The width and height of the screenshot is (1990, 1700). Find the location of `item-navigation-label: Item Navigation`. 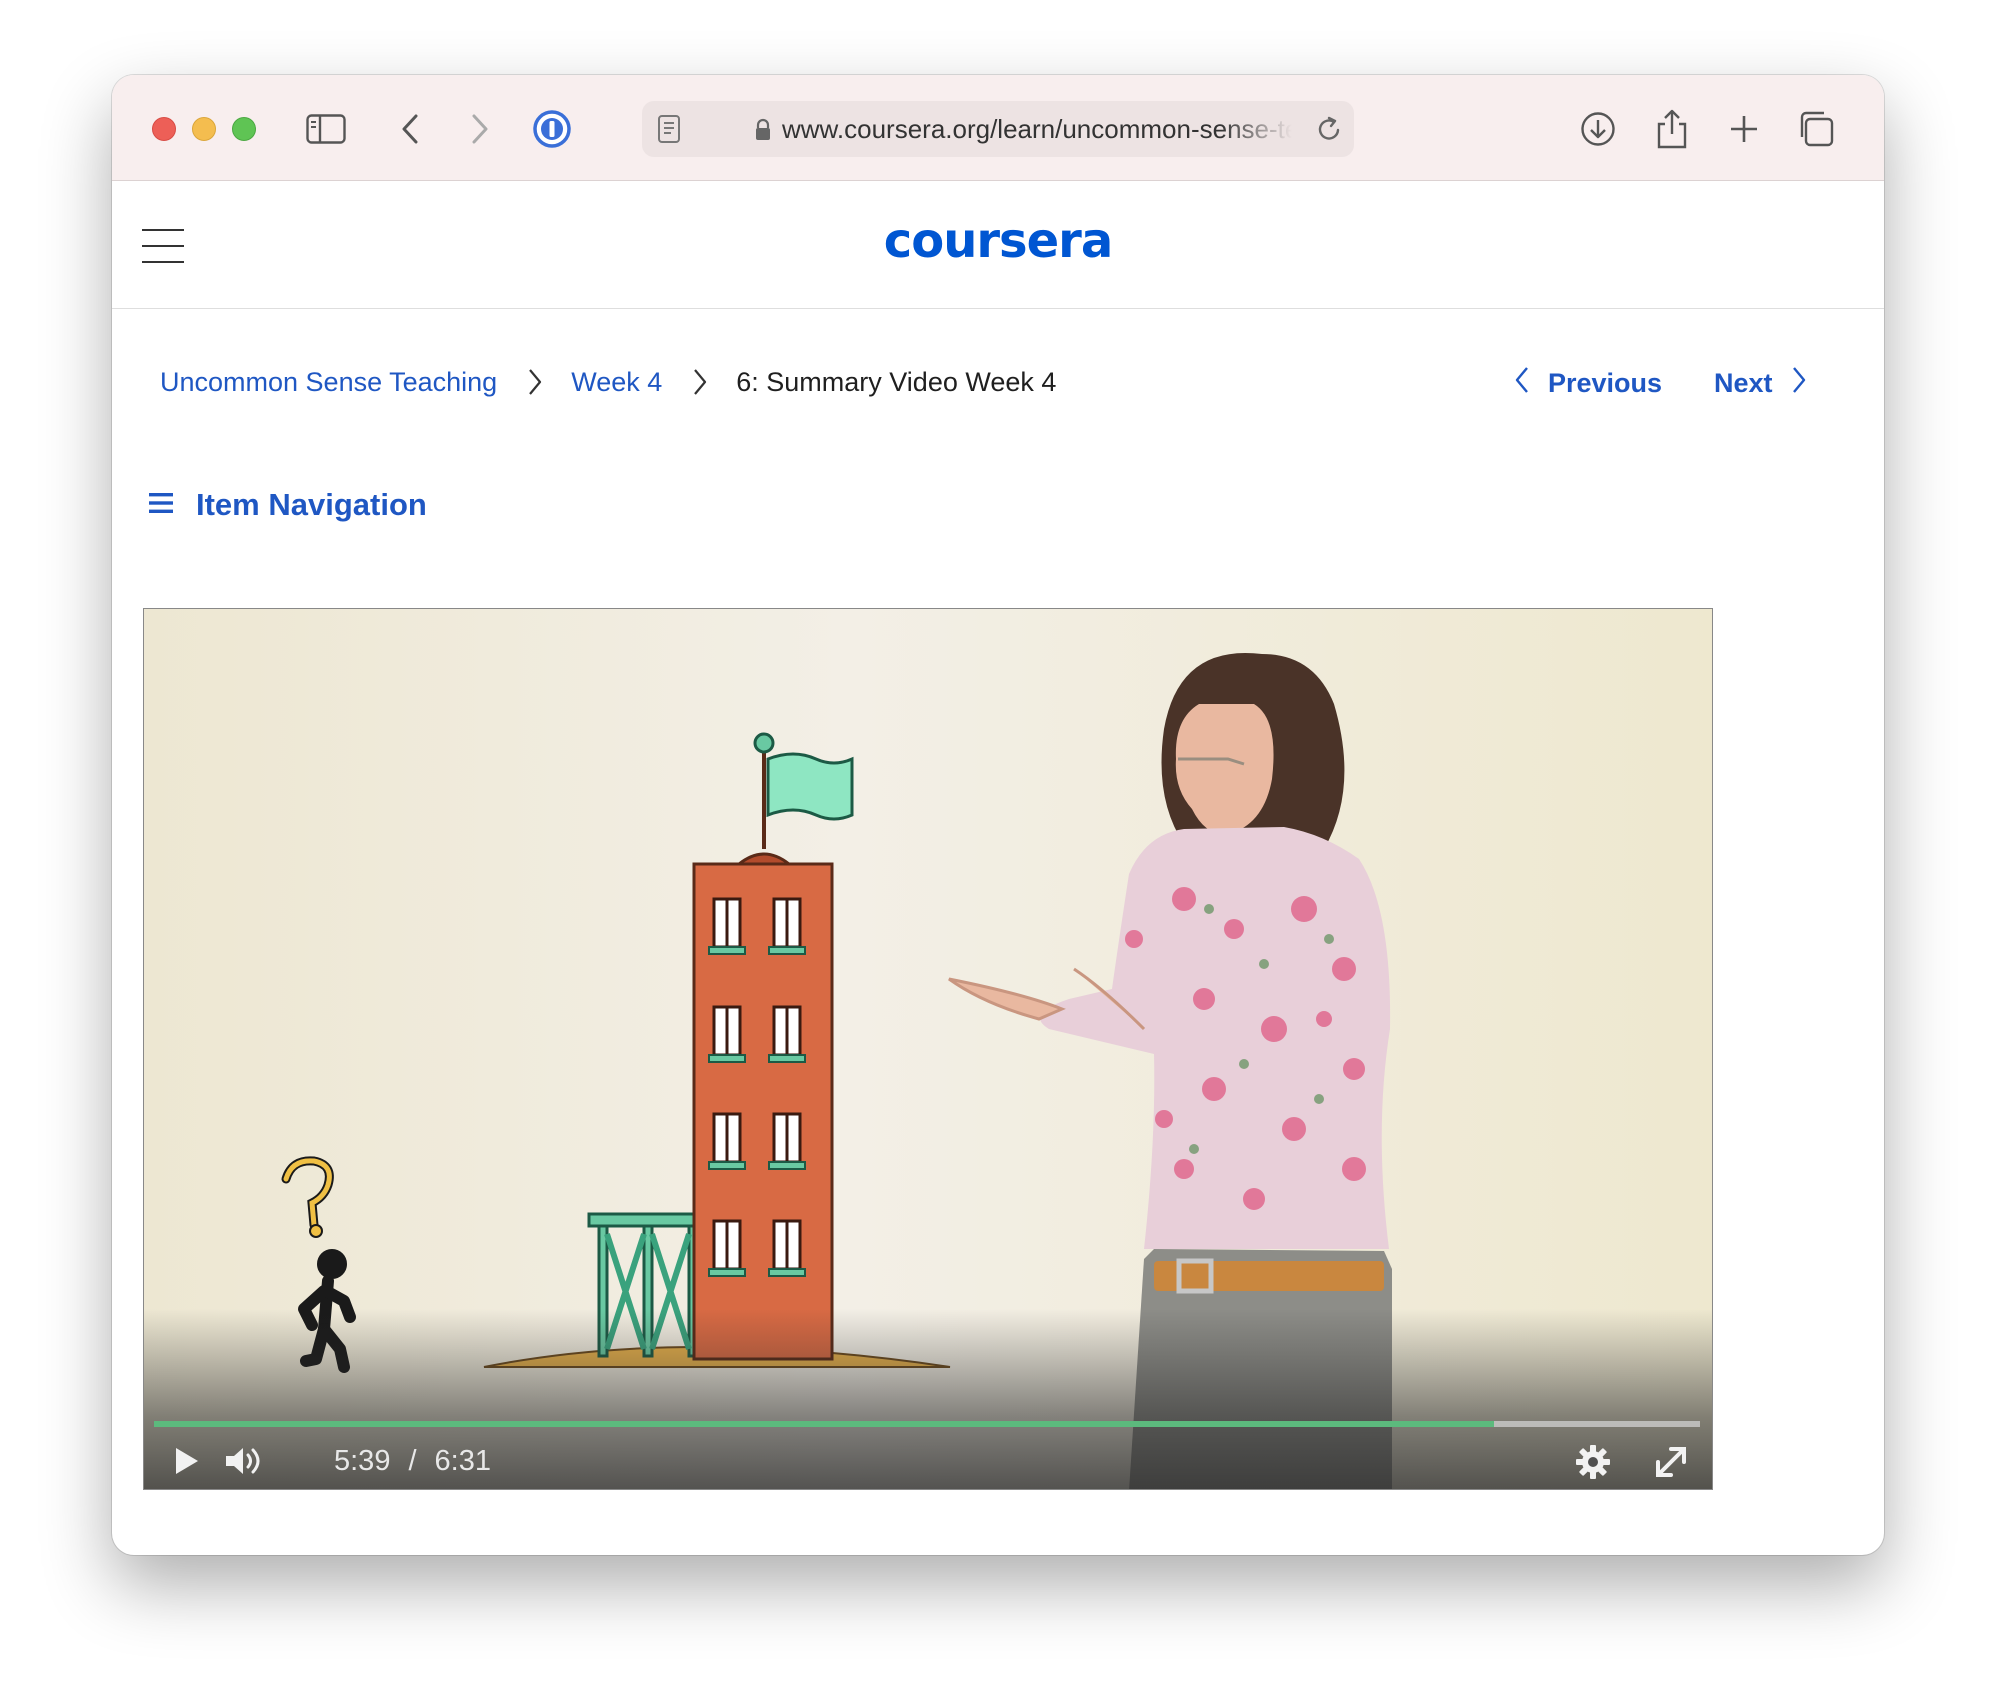

item-navigation-label: Item Navigation is located at coordinates (311, 504).